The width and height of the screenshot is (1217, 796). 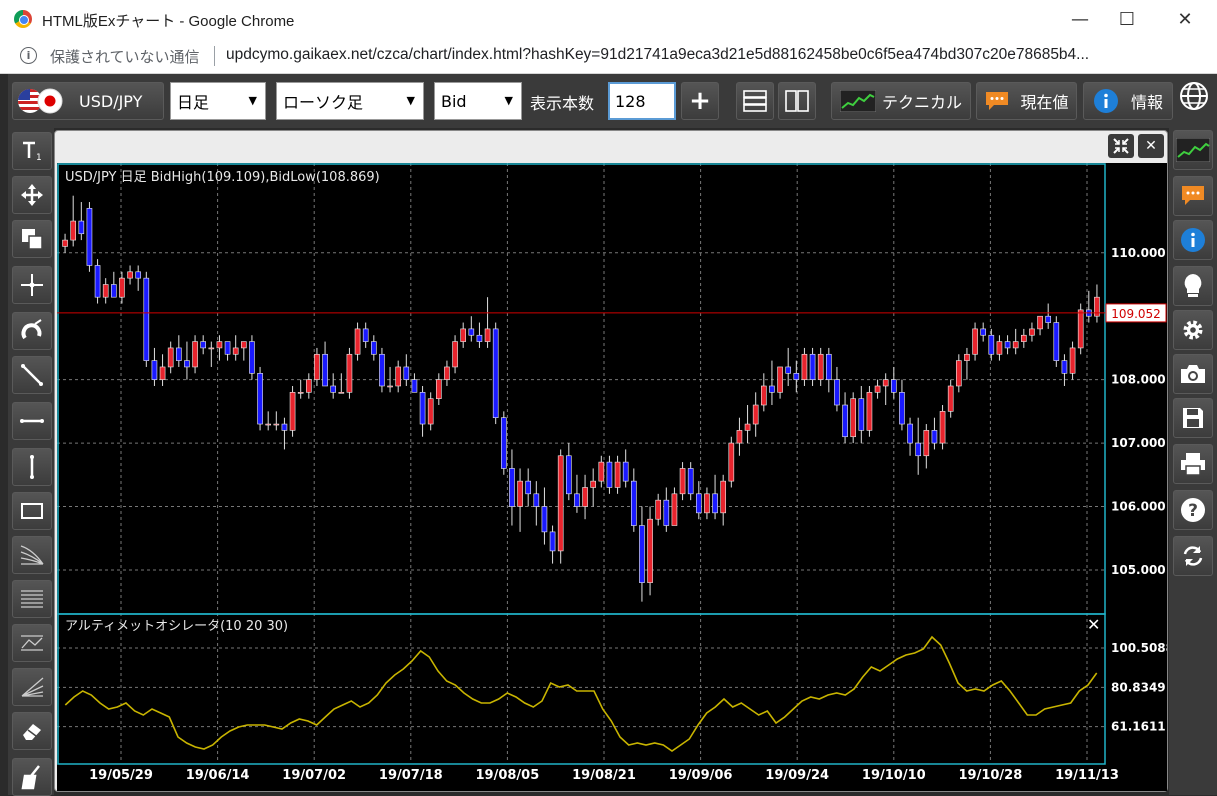 I want to click on lightbulb-icon, so click(x=1193, y=285).